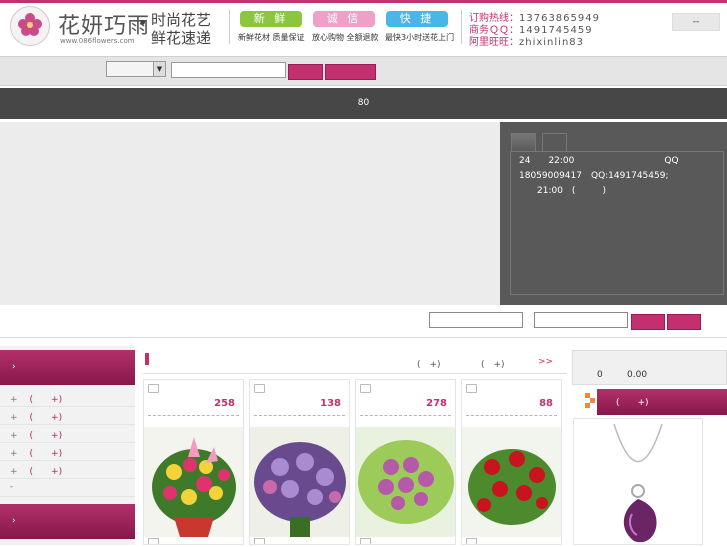  I want to click on advanced-search-button, so click(350, 72).